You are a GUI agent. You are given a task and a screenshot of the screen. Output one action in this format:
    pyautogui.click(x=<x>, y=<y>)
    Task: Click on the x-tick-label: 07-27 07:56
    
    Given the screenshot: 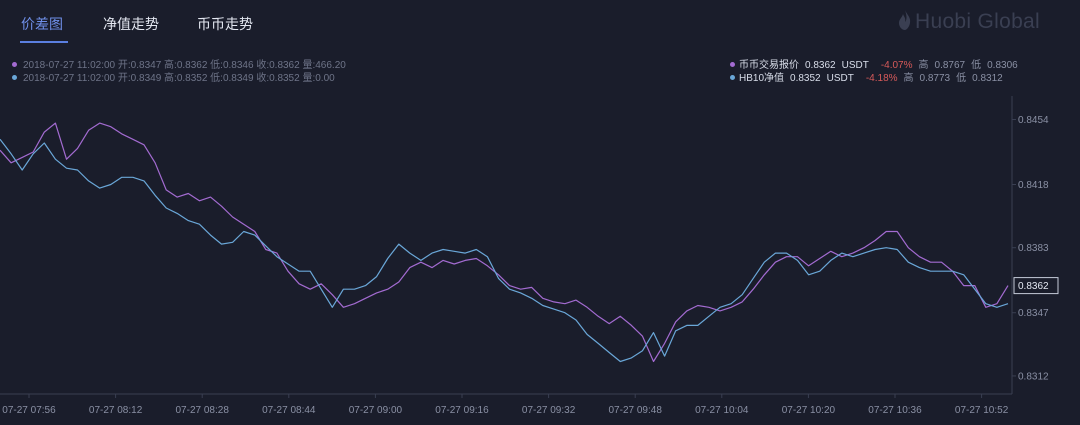 What is the action you would take?
    pyautogui.click(x=29, y=410)
    